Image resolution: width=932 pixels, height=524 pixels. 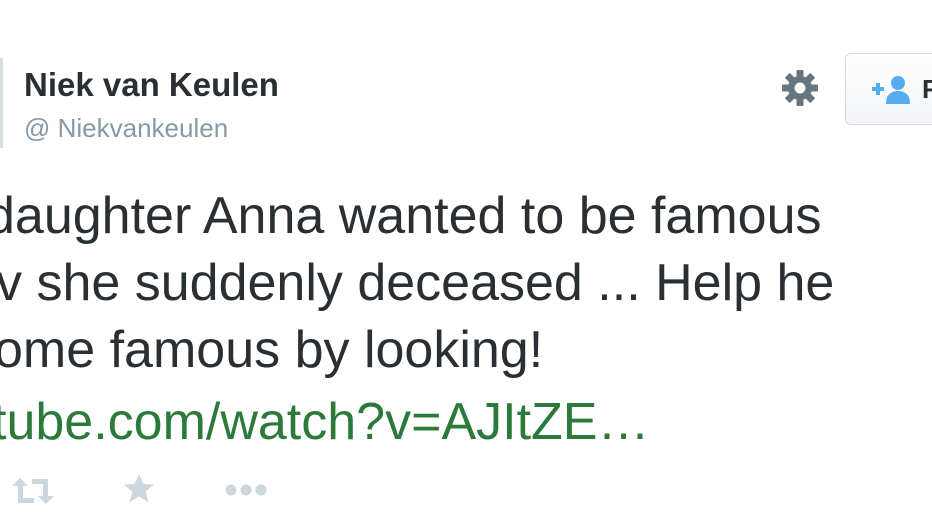 What do you see at coordinates (466, 492) in the screenshot?
I see `tweet-actions` at bounding box center [466, 492].